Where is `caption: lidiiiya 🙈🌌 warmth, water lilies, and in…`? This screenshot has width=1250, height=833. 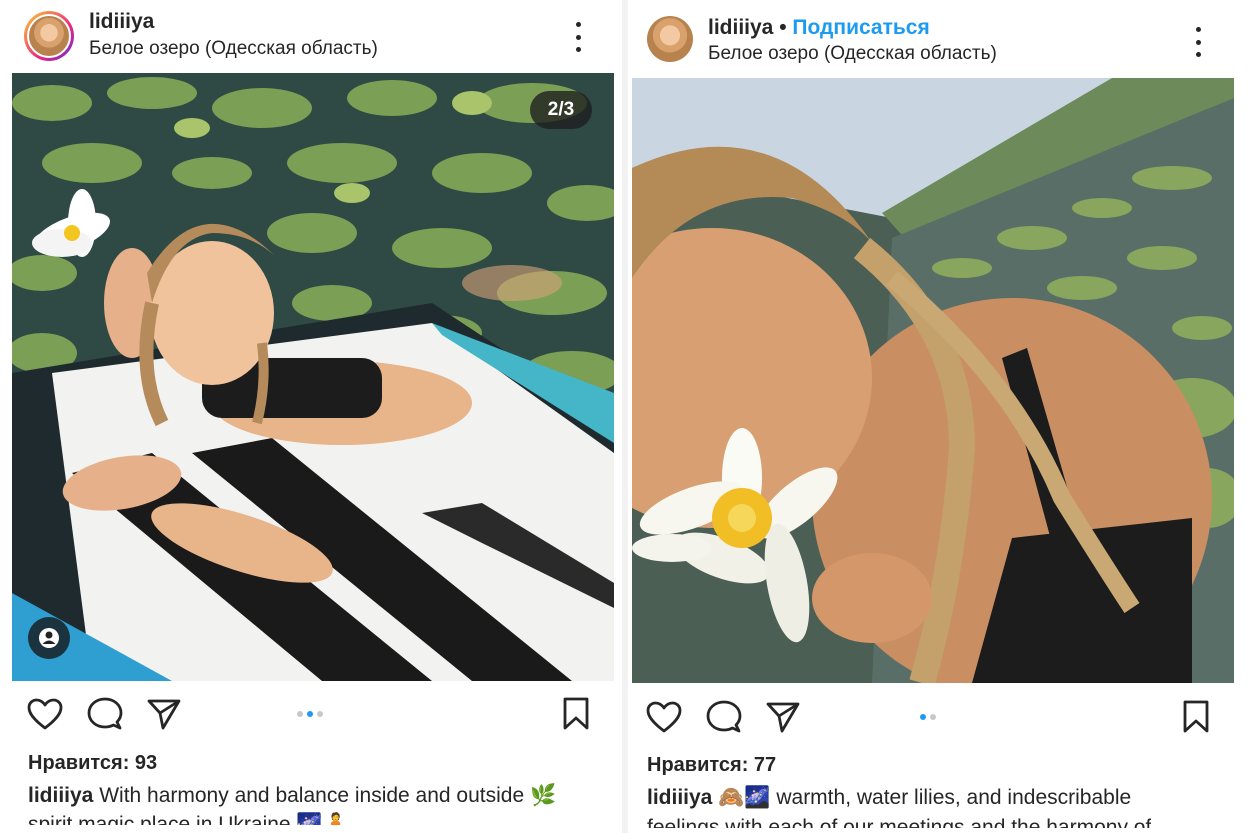 caption: lidiiiya 🙈🌌 warmth, water lilies, and in… is located at coordinates (889, 798).